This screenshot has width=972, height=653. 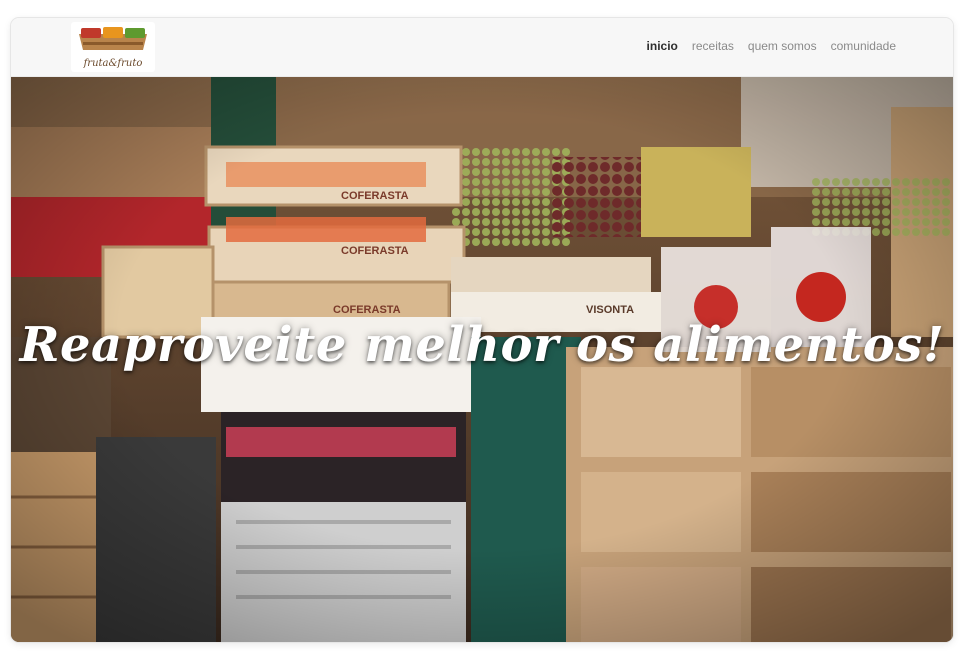 I want to click on nav-receitas: receitas, so click(x=713, y=46).